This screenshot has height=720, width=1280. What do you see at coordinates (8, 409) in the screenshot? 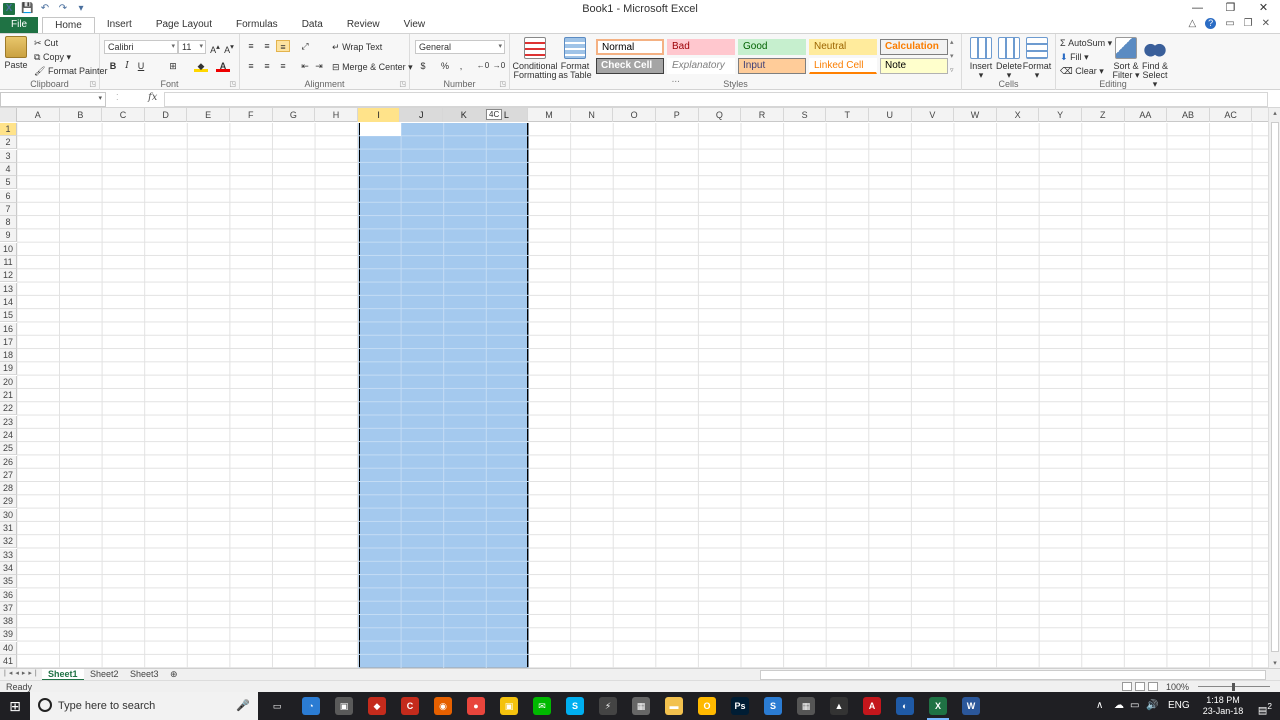
I see `row-header-22: 22` at bounding box center [8, 409].